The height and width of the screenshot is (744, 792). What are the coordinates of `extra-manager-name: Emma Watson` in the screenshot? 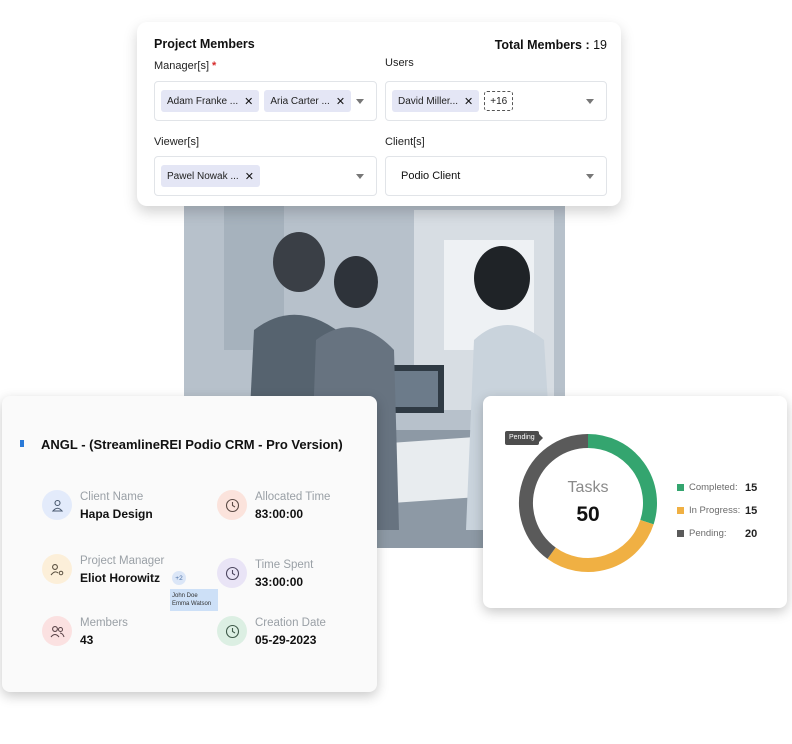 It's located at (192, 604).